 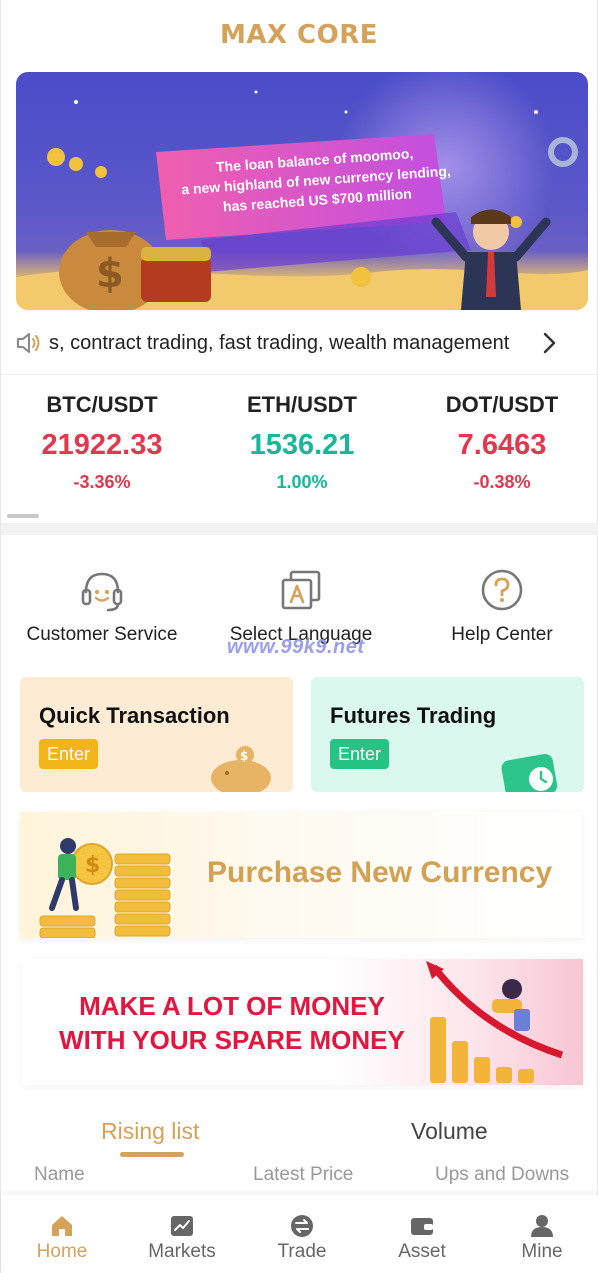 What do you see at coordinates (62, 1251) in the screenshot?
I see `nav-home-label: Home` at bounding box center [62, 1251].